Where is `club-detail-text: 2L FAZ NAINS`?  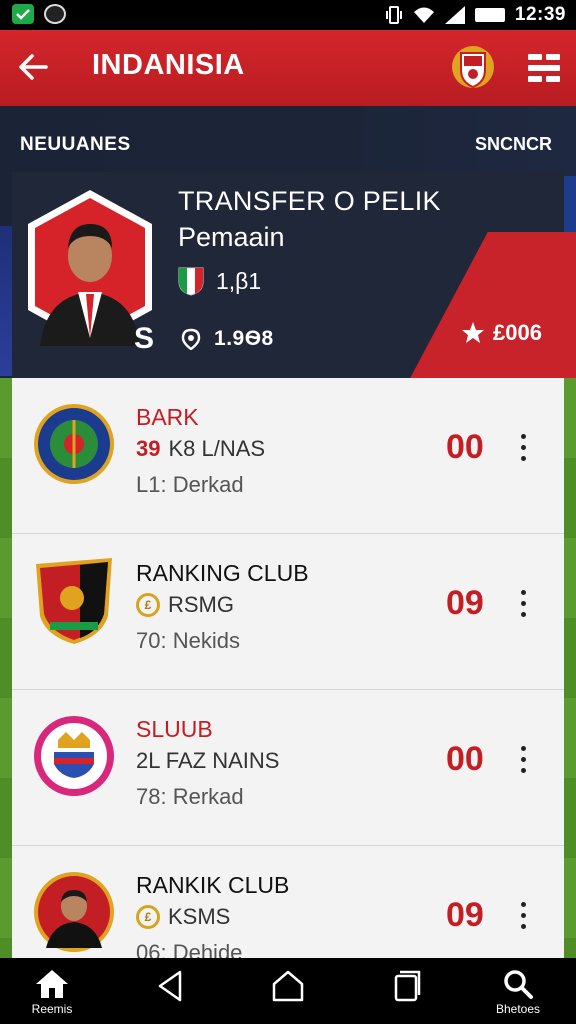
club-detail-text: 2L FAZ NAINS is located at coordinates (208, 760).